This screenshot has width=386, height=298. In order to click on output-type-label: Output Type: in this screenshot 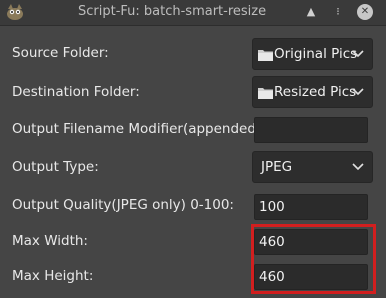, I will do `click(55, 167)`.